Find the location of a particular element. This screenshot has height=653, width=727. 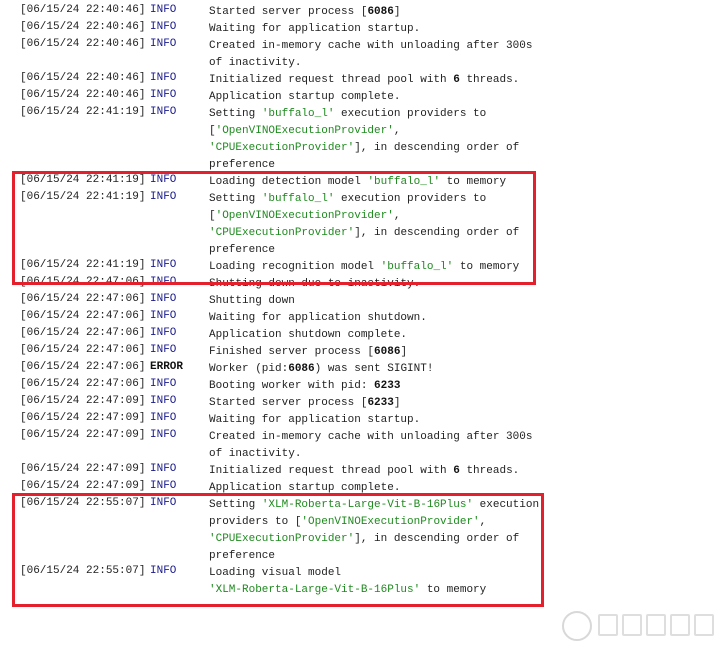

message-text: Started server process [ is located at coordinates (288, 12).